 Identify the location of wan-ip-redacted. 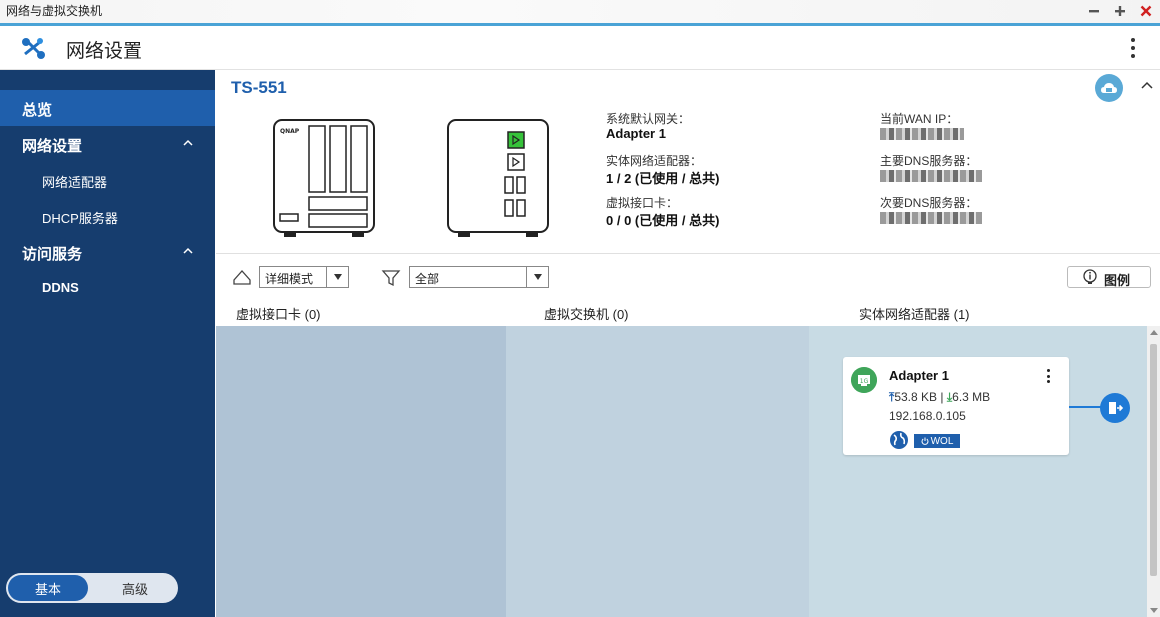
(922, 134).